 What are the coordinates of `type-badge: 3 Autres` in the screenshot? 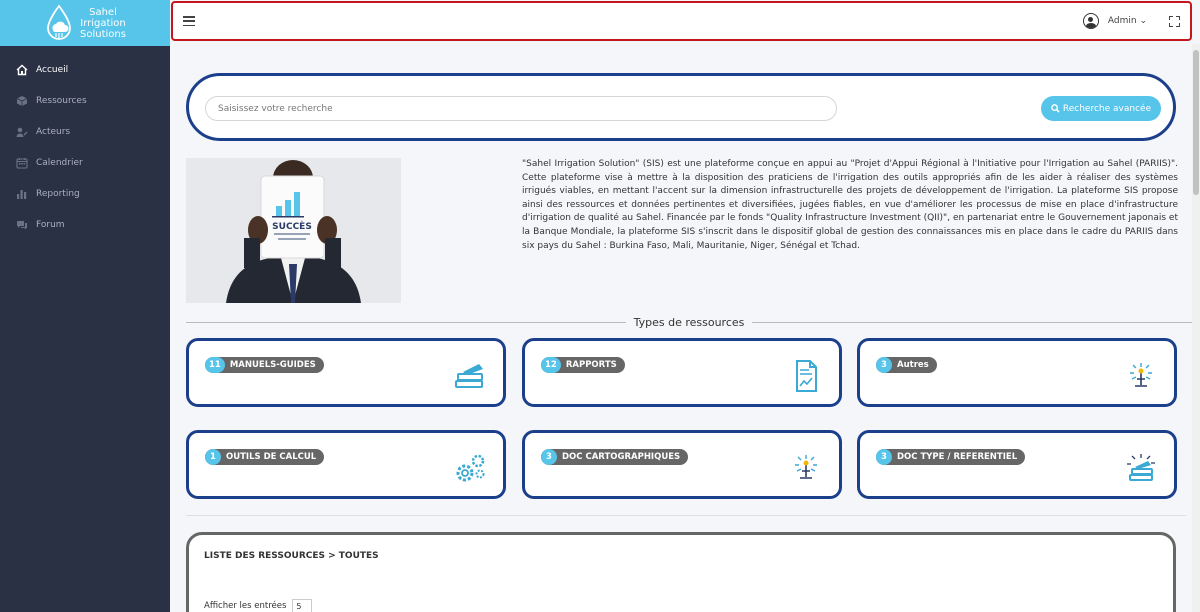 It's located at (906, 365).